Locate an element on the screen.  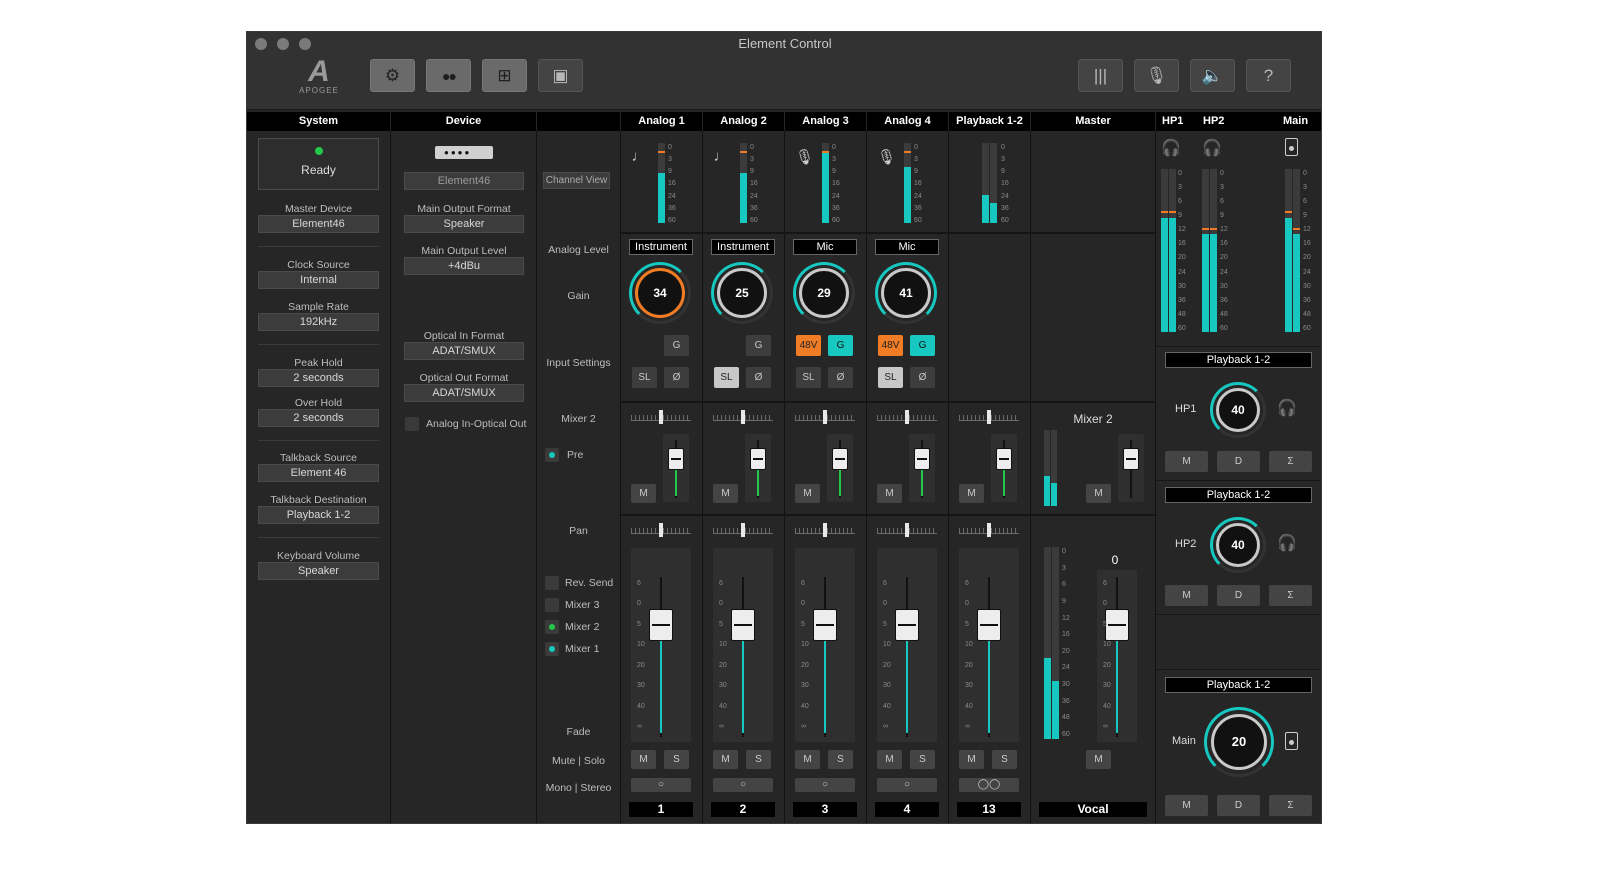
analog3-softlimit-button: SL is located at coordinates (808, 377).